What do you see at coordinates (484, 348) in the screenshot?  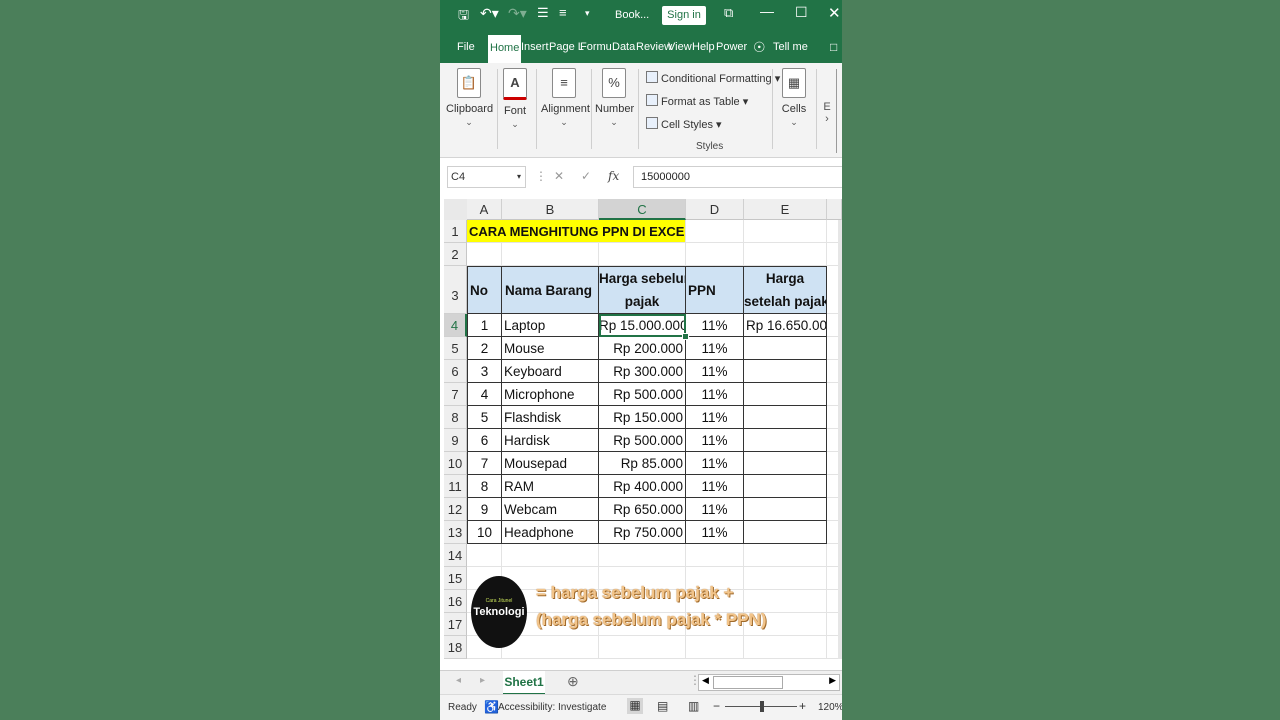 I see `table-row-no: 2` at bounding box center [484, 348].